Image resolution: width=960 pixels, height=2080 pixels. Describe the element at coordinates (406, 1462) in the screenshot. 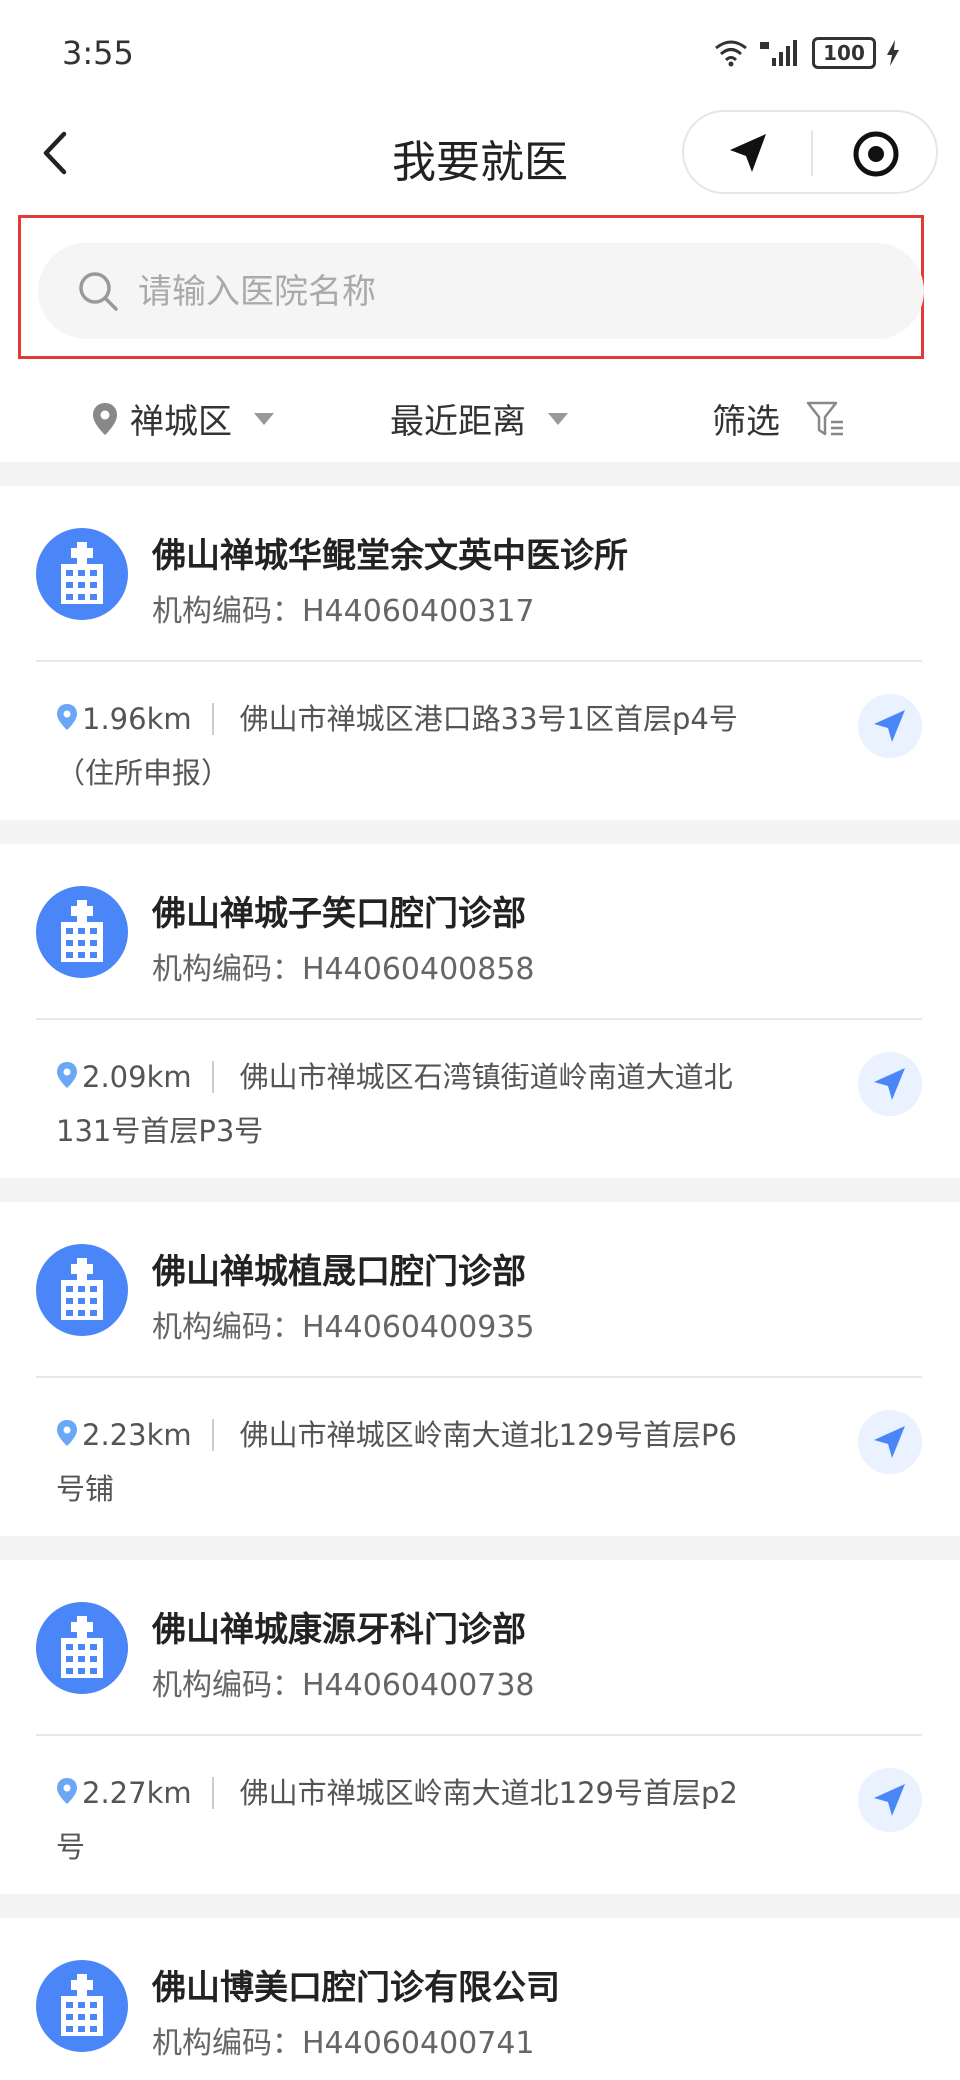

I see `address-block: 2.23km 佛山市禅城区岭南大道北129号首层P6号铺` at that location.